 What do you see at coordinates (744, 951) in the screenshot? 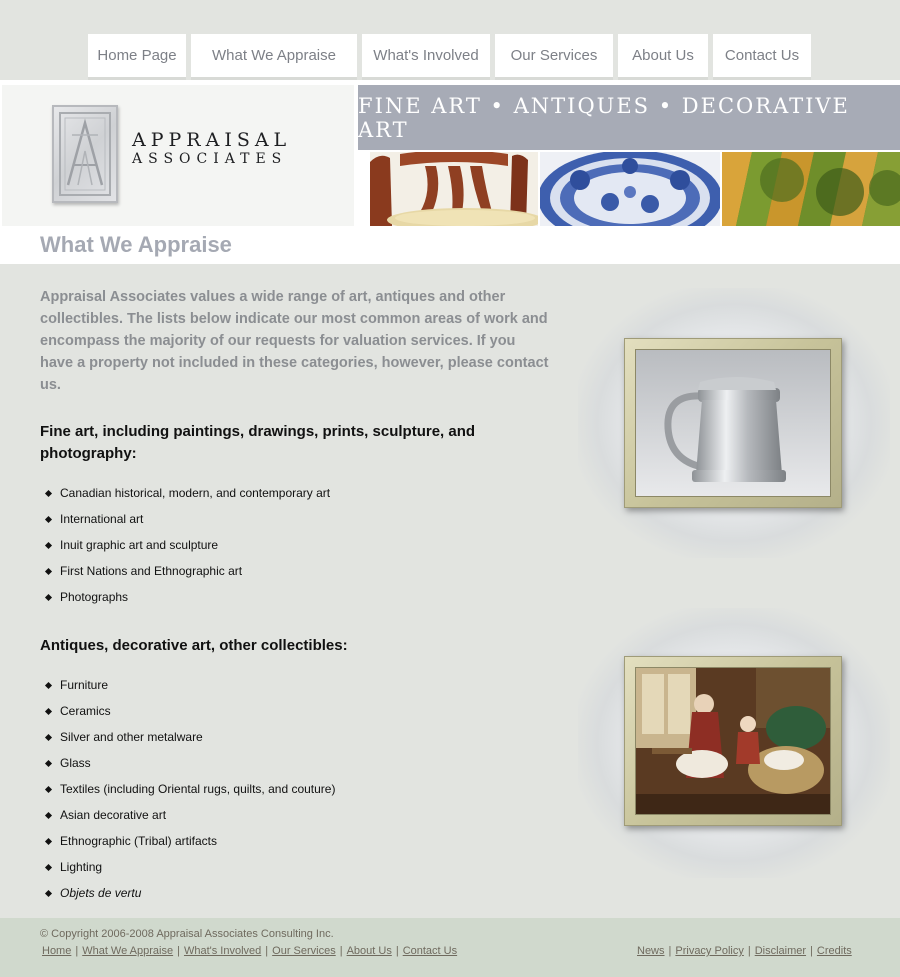
I see `footer-nav-right: News | Privacy Policy | Disclaimer | Credits` at bounding box center [744, 951].